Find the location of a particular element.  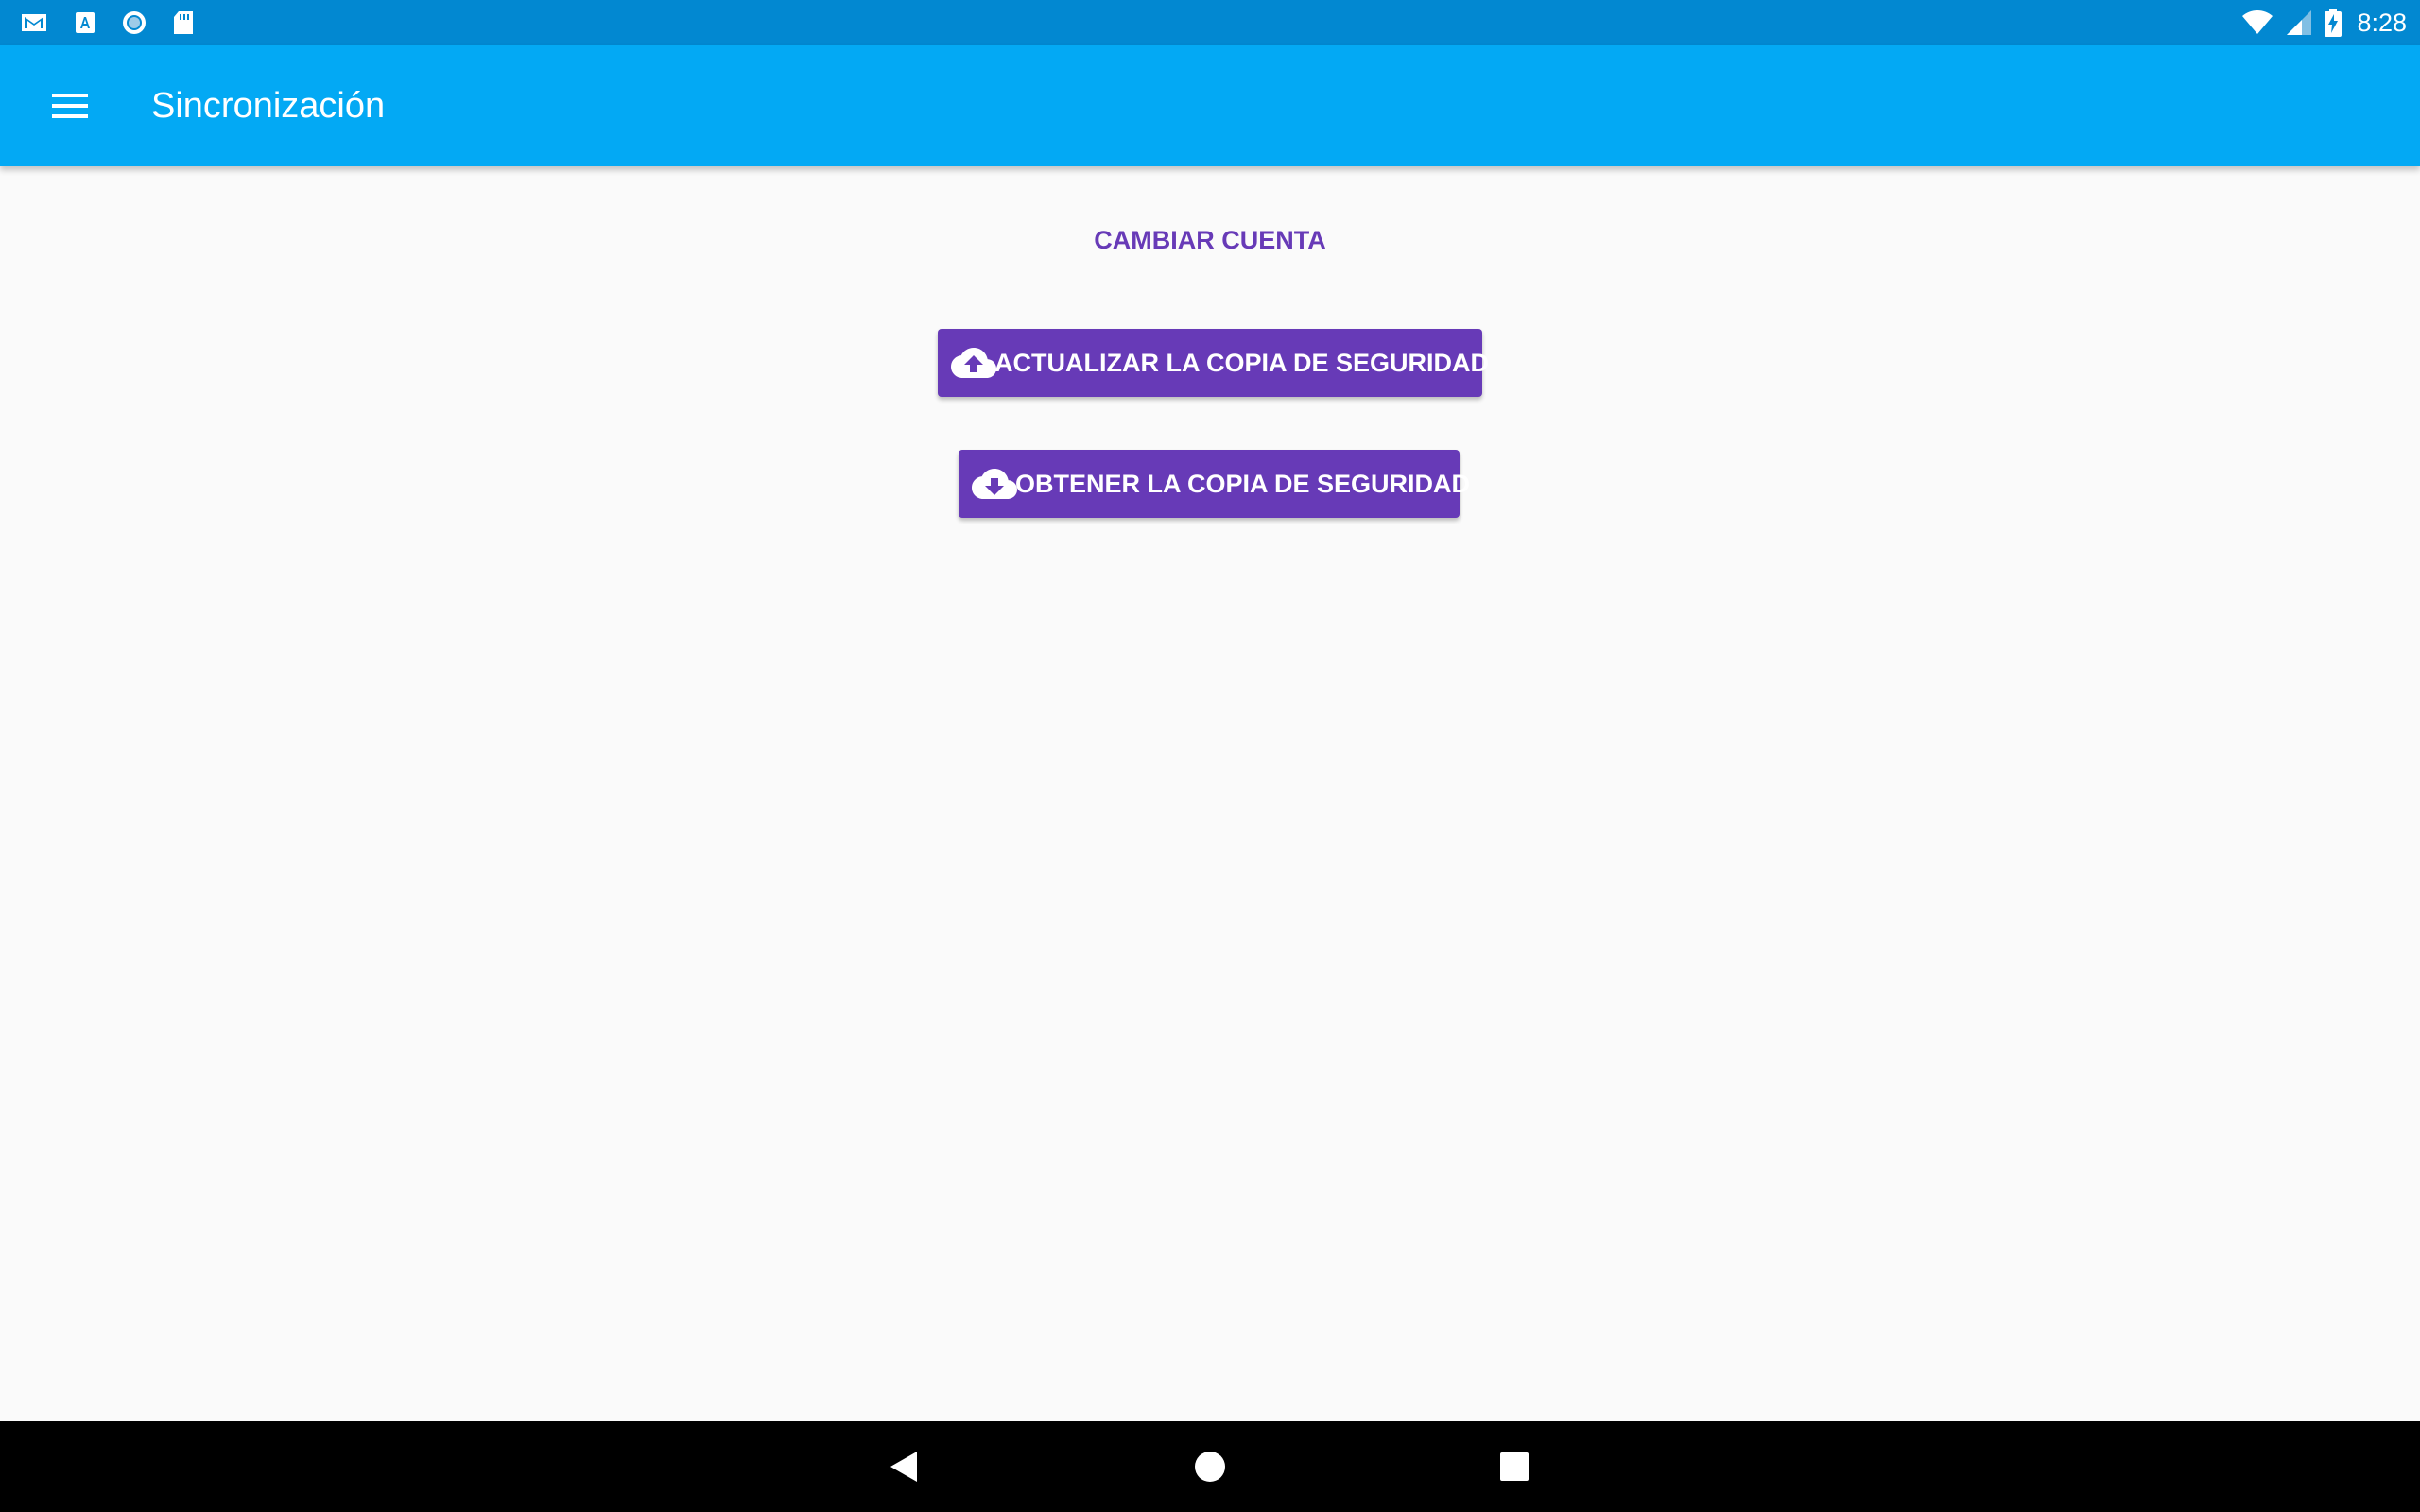

record-icon is located at coordinates (134, 22).